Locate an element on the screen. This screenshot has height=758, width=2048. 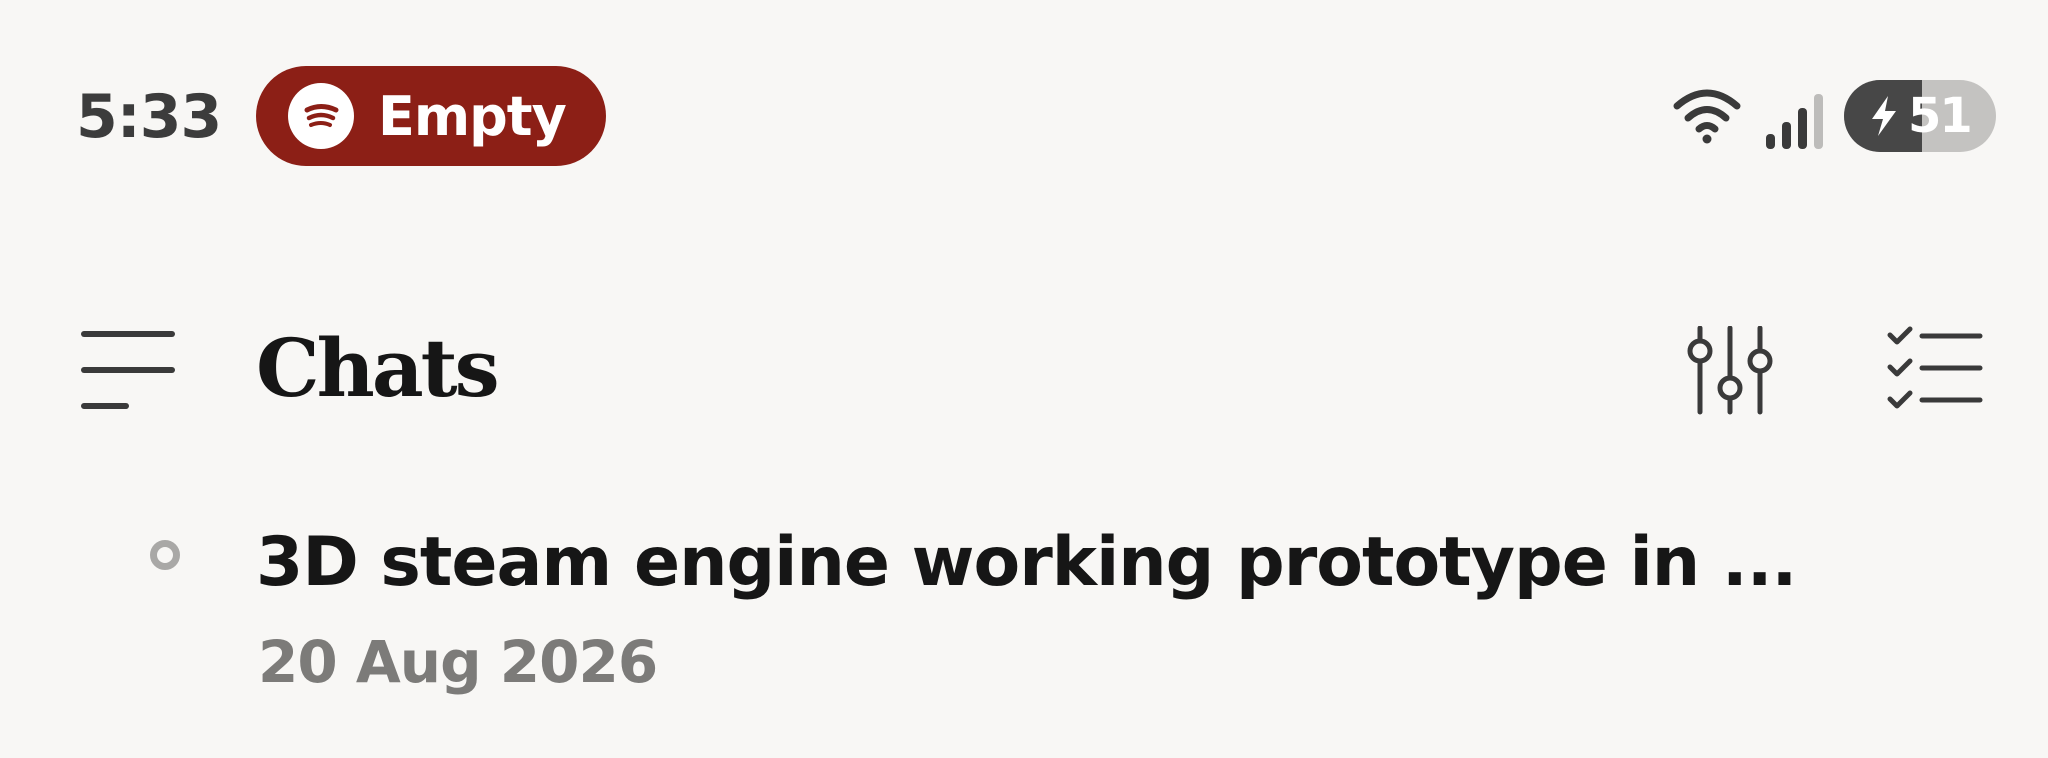
battery-level: 51 is located at coordinates (1940, 116).